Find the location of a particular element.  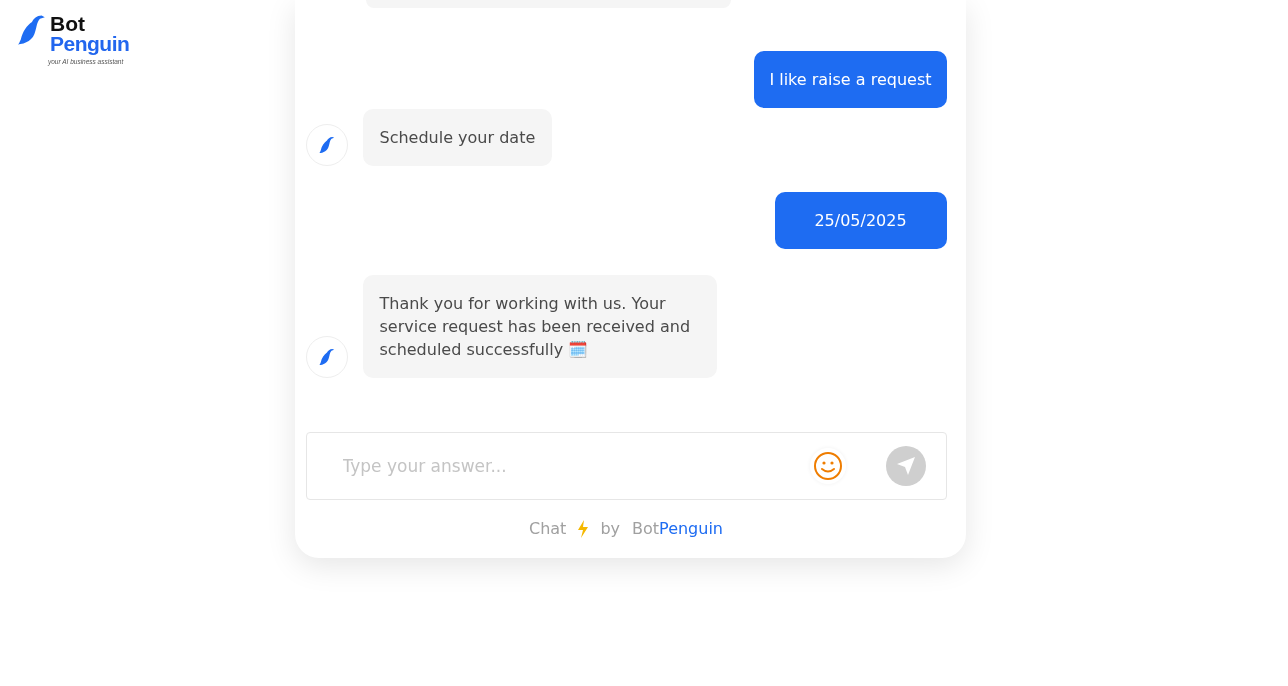

lightning-icon is located at coordinates (583, 528).